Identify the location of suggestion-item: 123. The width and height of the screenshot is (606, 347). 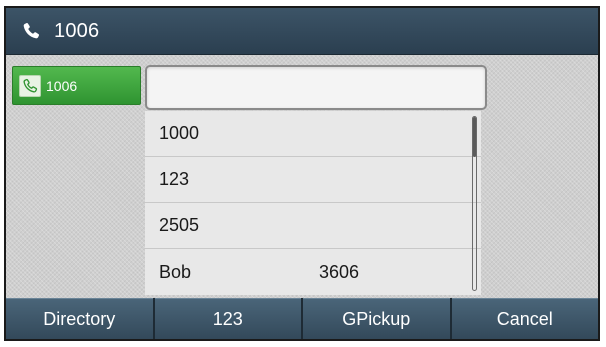
(313, 180).